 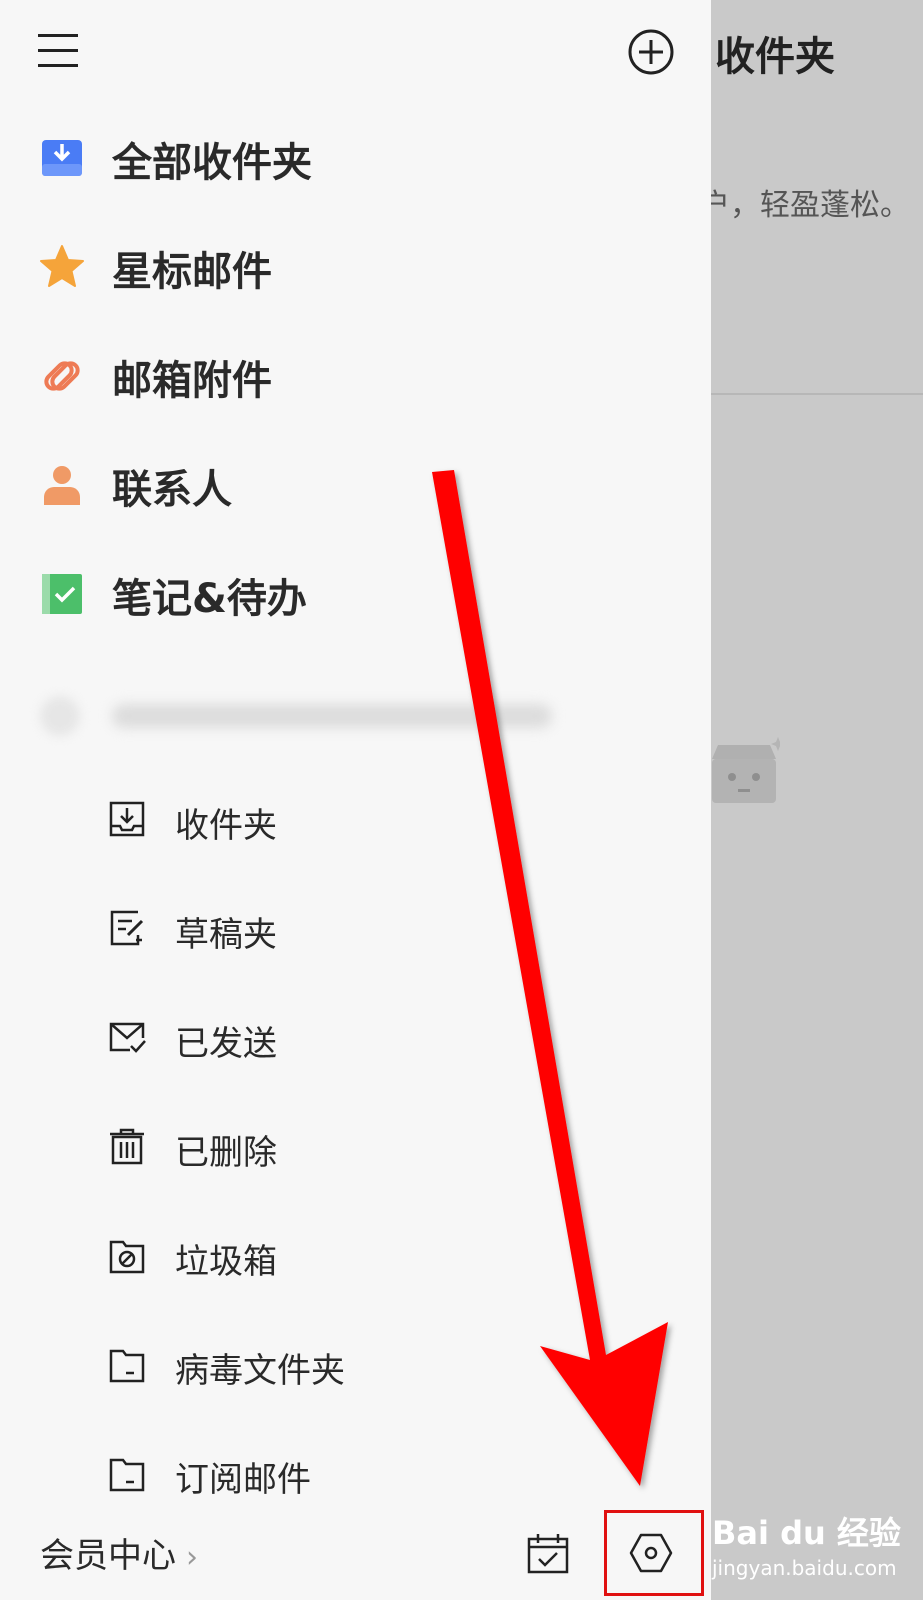 I want to click on vip-center-link: 会员中心 ›, so click(x=119, y=1552).